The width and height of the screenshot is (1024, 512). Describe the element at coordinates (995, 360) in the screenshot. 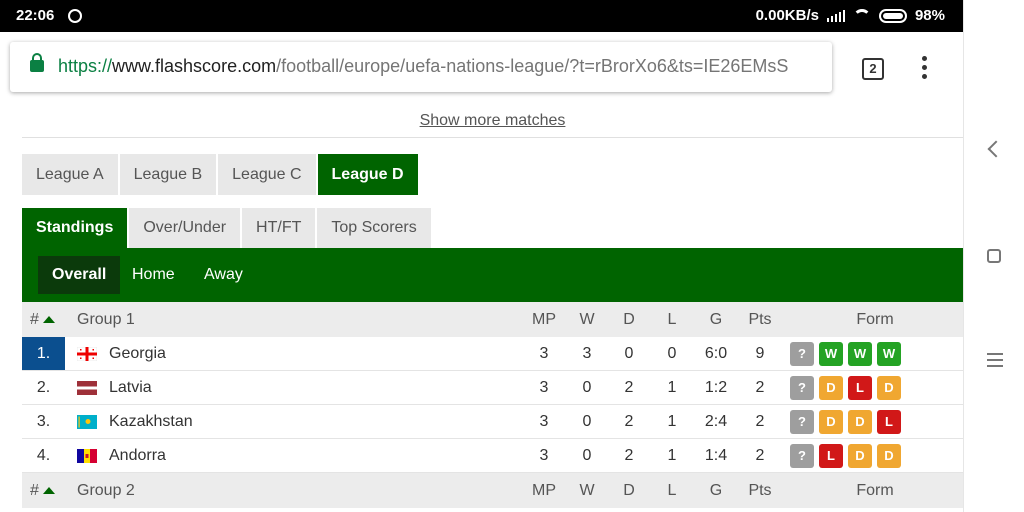

I see `recent-apps-icon` at that location.